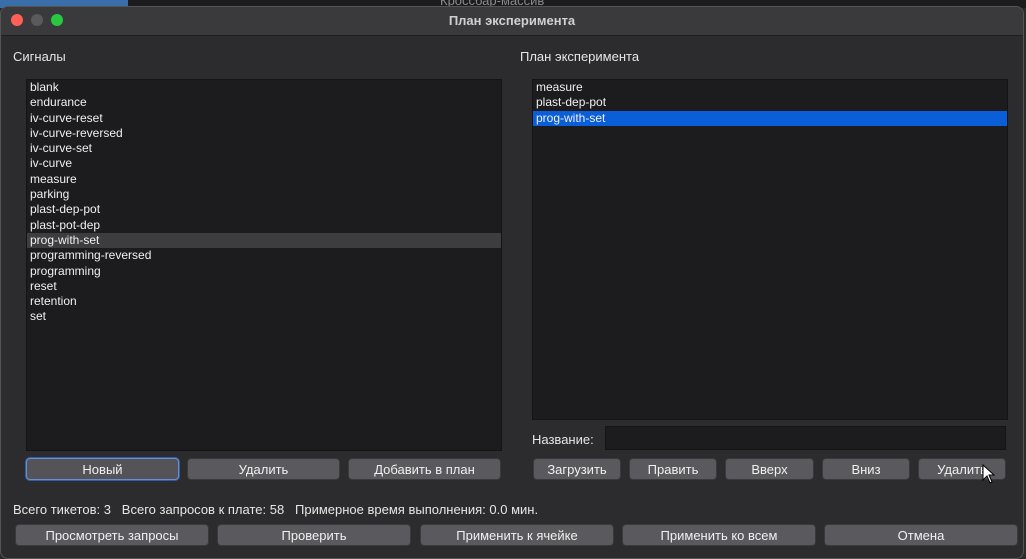 Image resolution: width=1026 pixels, height=559 pixels. What do you see at coordinates (264, 240) in the screenshot?
I see `signal-list-item: prog-with-set` at bounding box center [264, 240].